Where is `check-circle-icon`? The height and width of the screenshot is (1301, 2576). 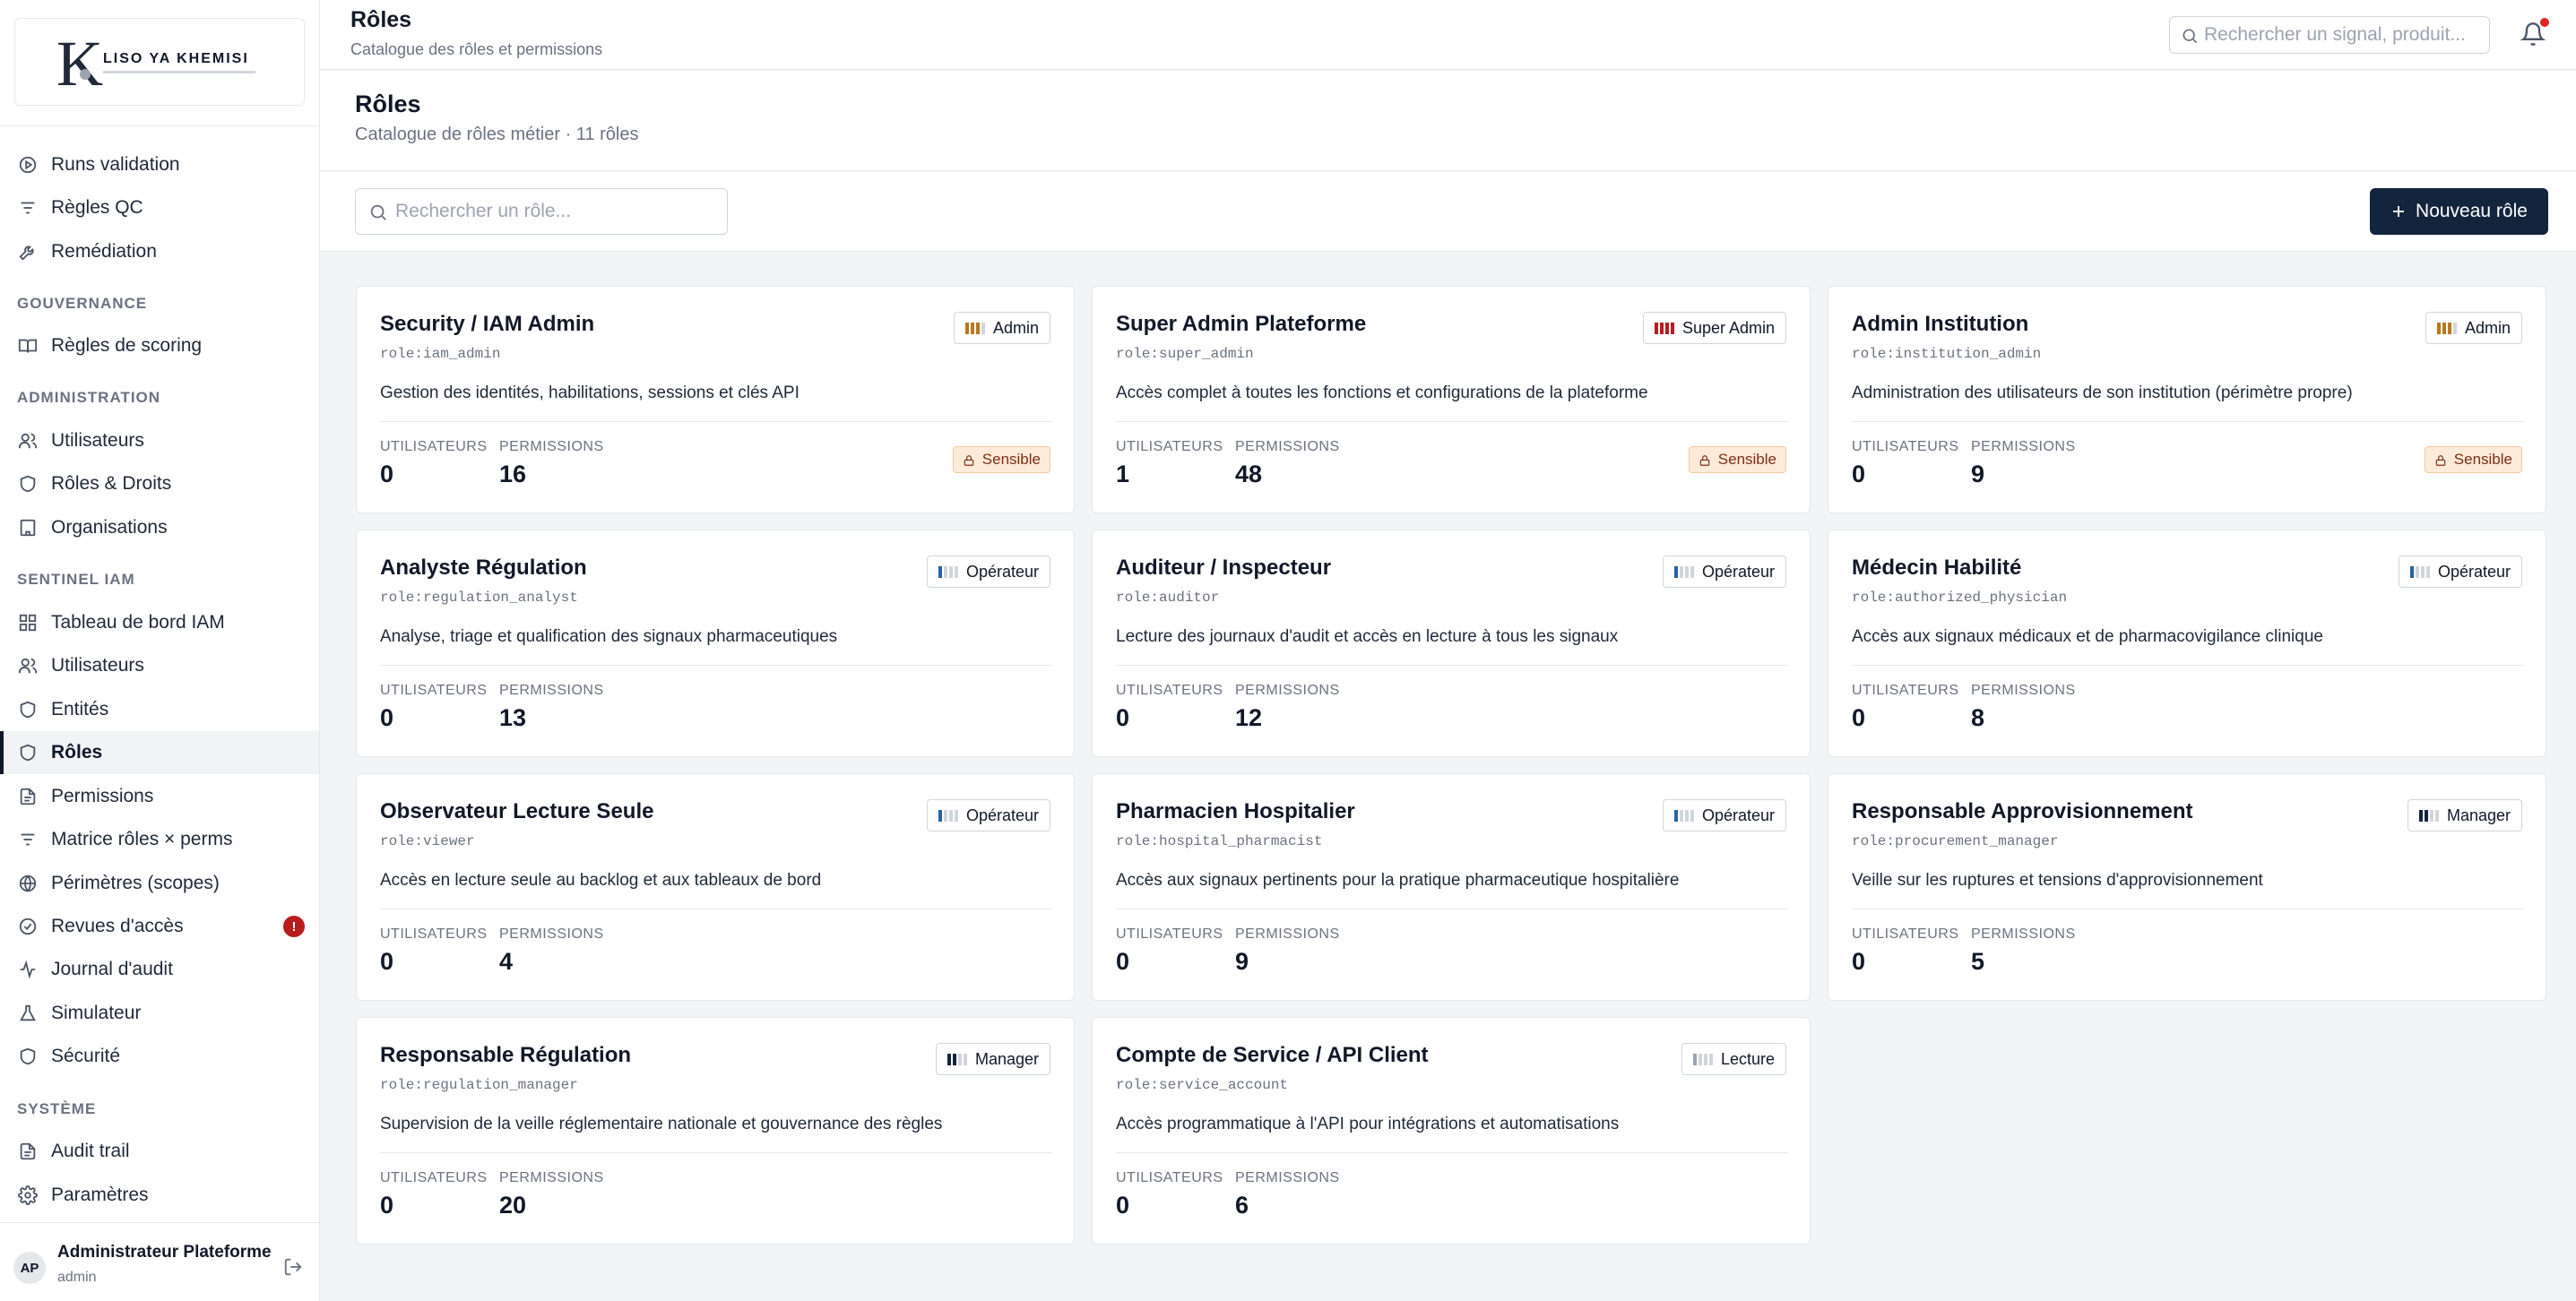
check-circle-icon is located at coordinates (28, 926).